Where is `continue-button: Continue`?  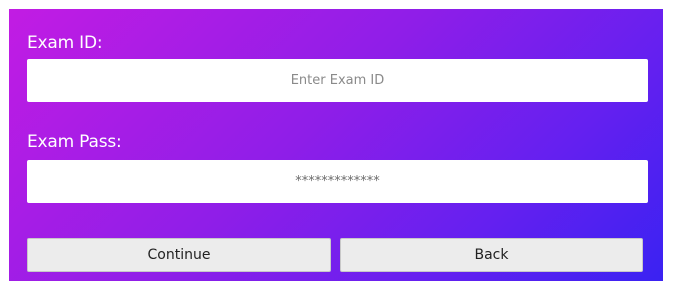
continue-button: Continue is located at coordinates (179, 255).